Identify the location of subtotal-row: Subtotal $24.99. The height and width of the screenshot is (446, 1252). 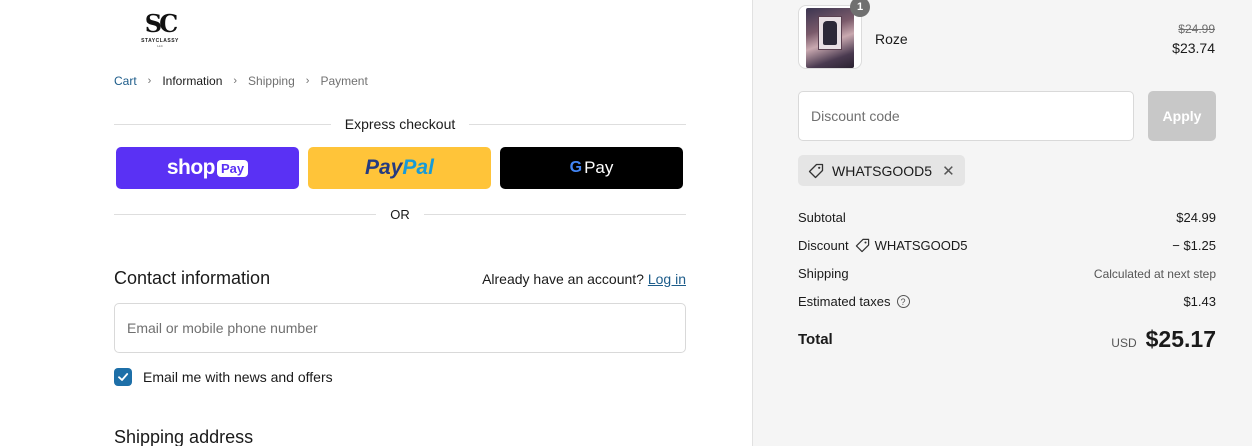
(1007, 217).